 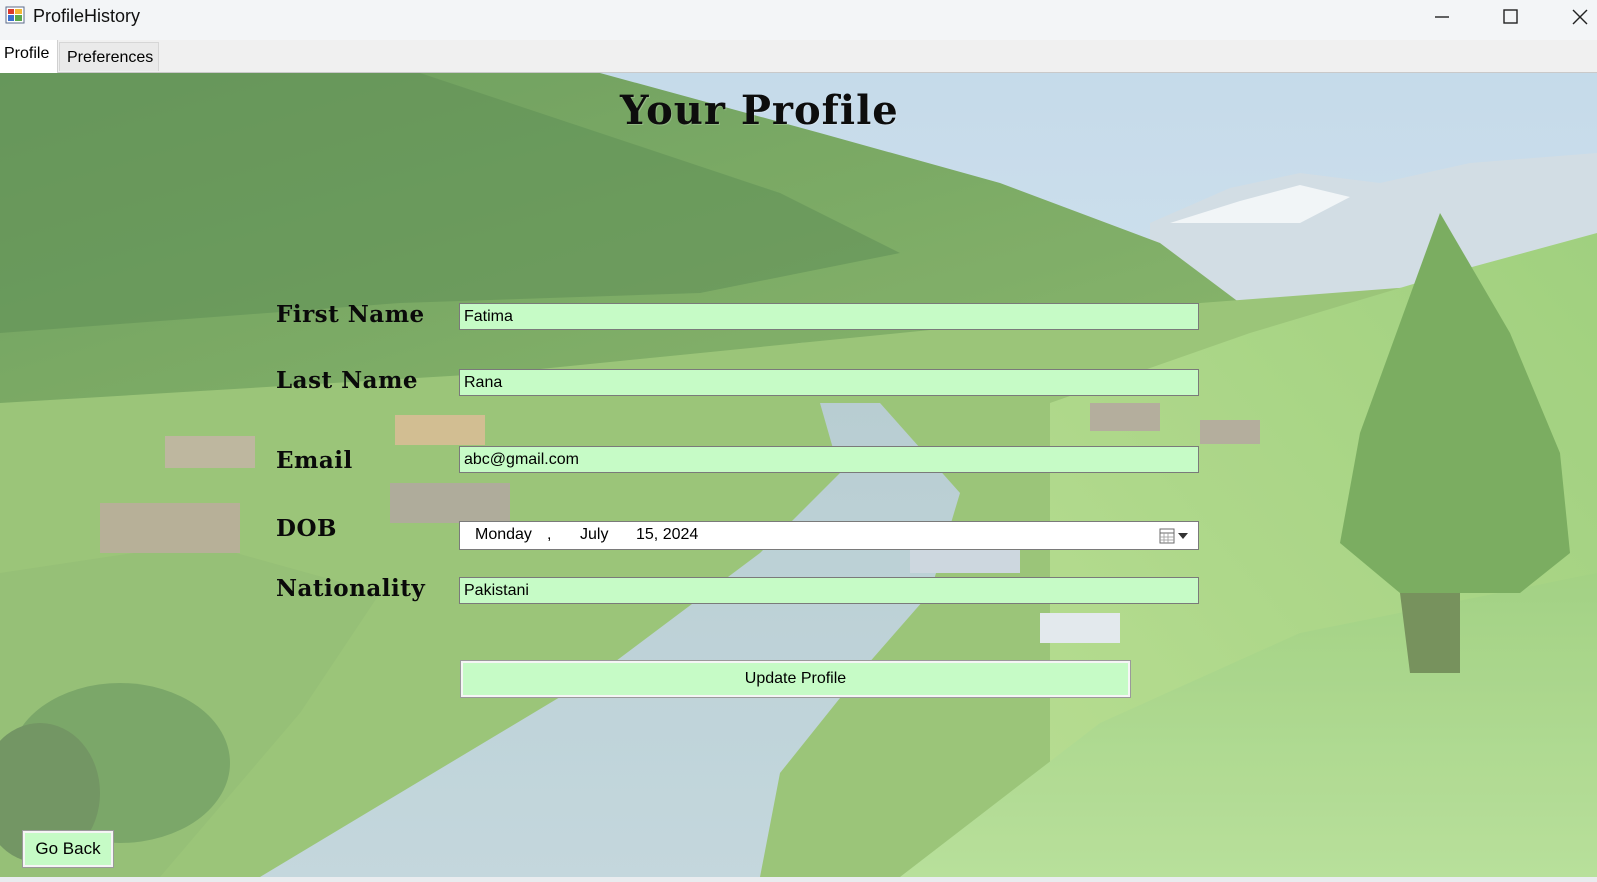 What do you see at coordinates (351, 588) in the screenshot?
I see `nationality-label: Nationality` at bounding box center [351, 588].